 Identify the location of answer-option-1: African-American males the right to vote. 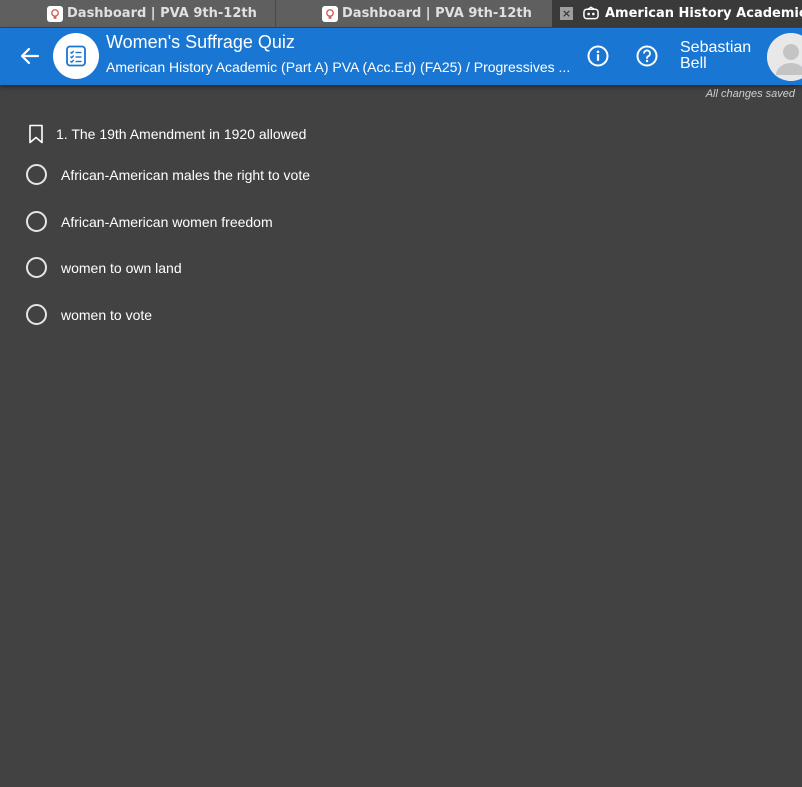
(168, 174).